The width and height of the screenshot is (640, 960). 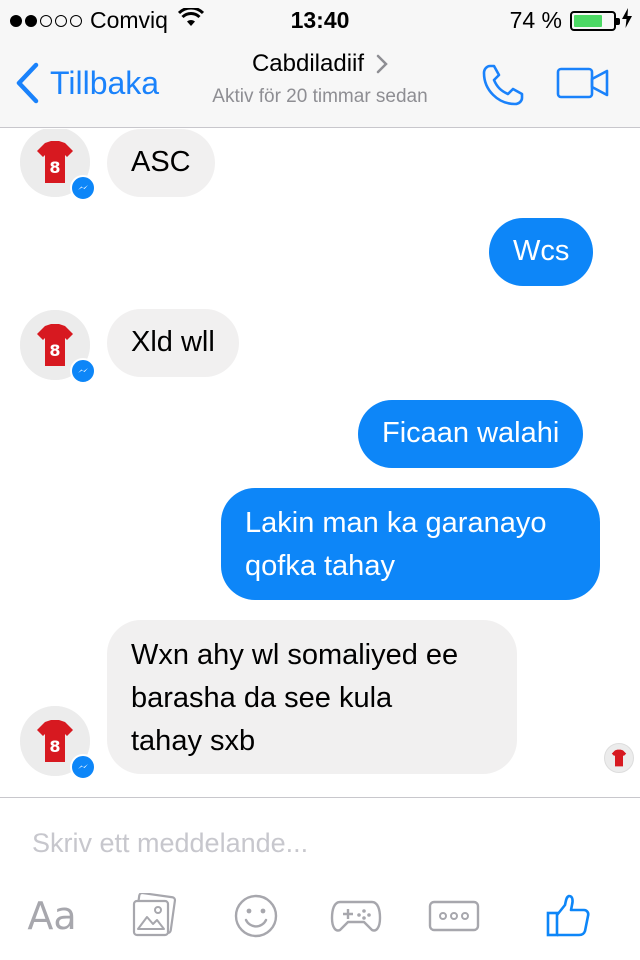 I want to click on photo-button, so click(x=154, y=916).